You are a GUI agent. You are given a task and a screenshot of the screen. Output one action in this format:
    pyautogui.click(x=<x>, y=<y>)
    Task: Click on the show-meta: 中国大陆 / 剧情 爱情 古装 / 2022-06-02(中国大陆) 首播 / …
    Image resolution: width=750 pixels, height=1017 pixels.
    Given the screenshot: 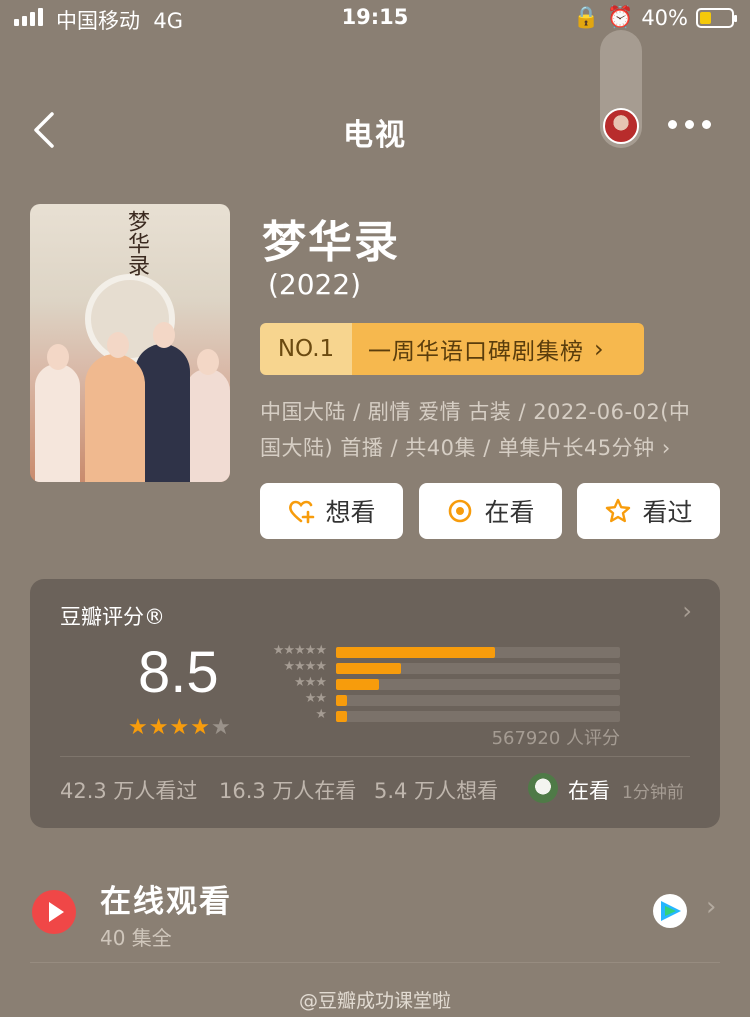 What is the action you would take?
    pyautogui.click(x=485, y=430)
    